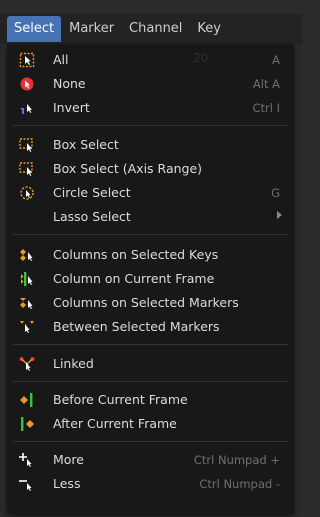 The image size is (320, 517). What do you see at coordinates (150, 193) in the screenshot?
I see `menu-item-circle-select: Circle Select G` at bounding box center [150, 193].